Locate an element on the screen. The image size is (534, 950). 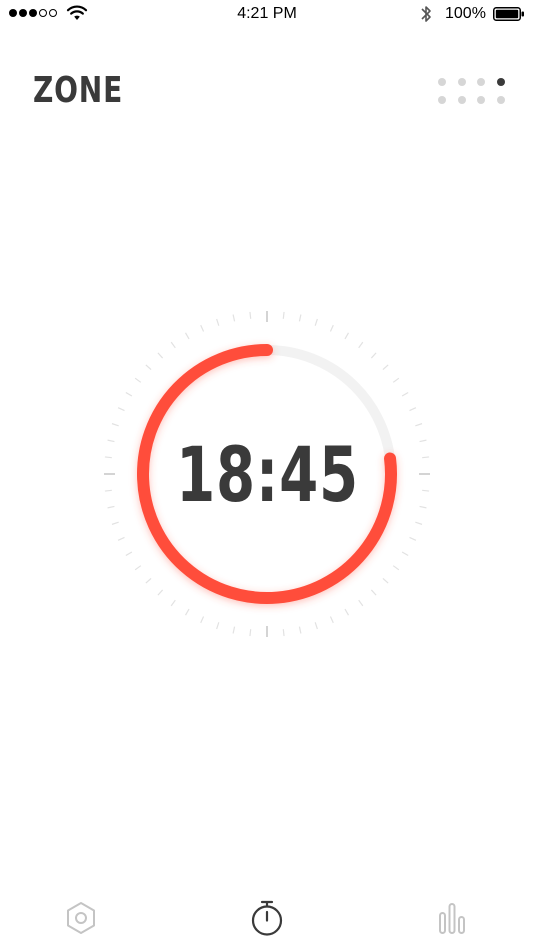
timer-display: 18:45 is located at coordinates (267, 474).